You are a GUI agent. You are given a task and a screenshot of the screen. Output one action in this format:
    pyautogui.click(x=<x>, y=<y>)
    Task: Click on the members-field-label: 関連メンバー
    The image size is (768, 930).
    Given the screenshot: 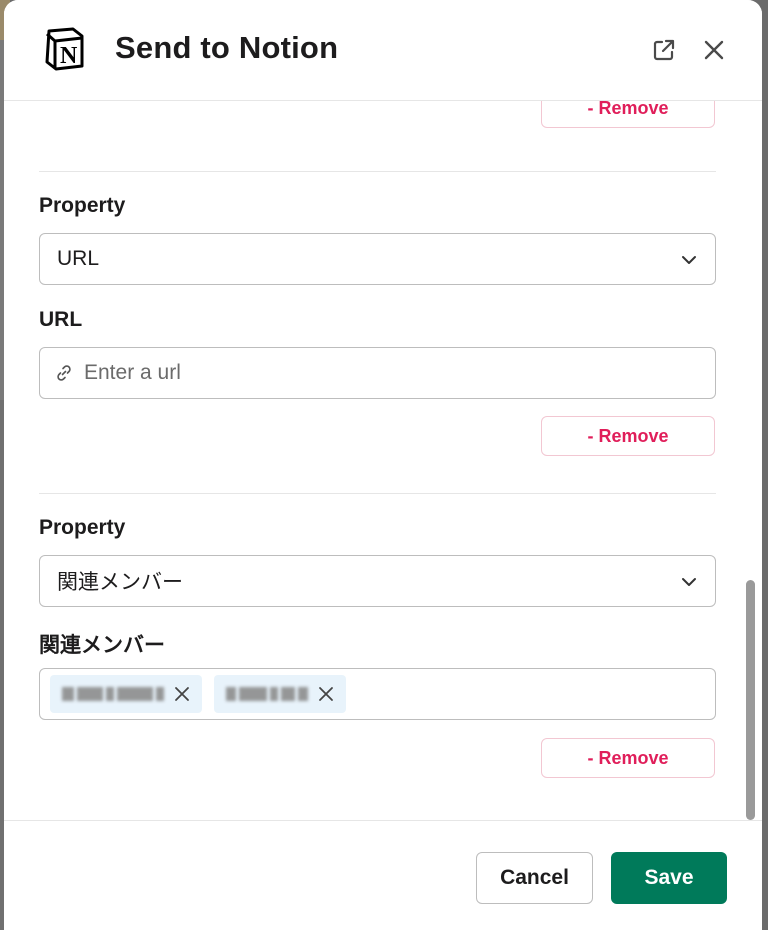 What is the action you would take?
    pyautogui.click(x=102, y=645)
    